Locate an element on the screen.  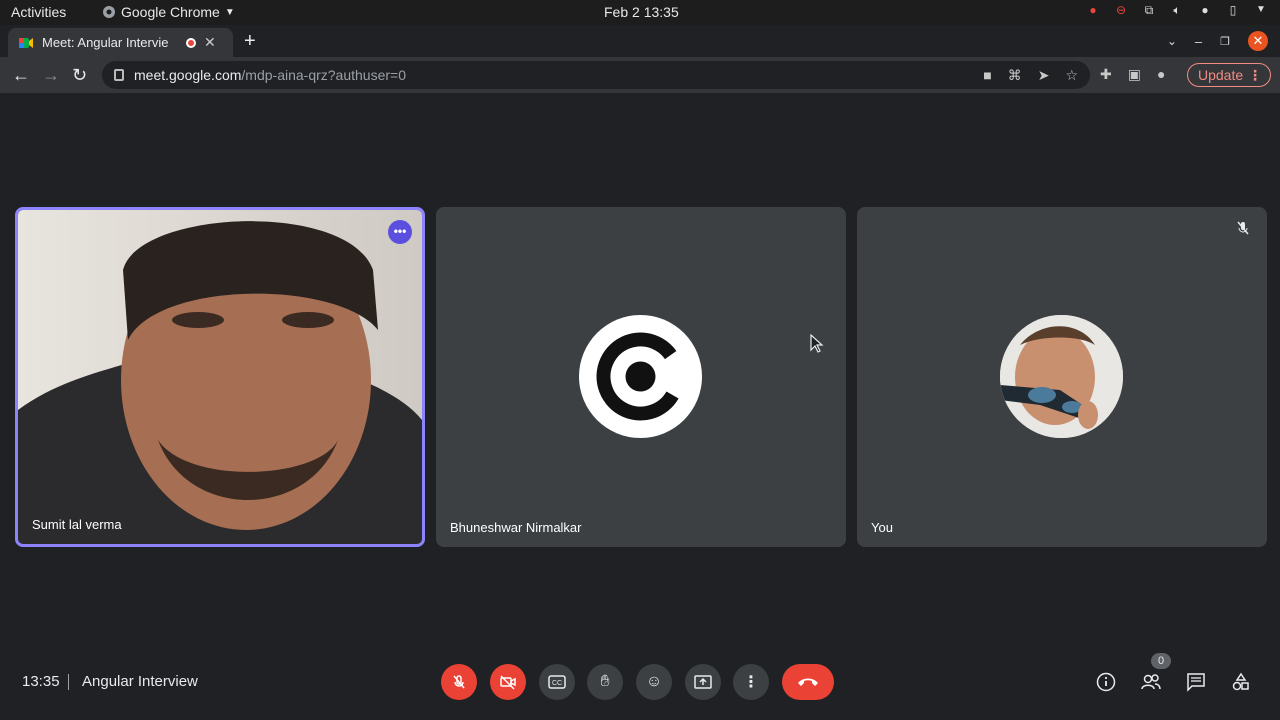
more-options-button: ⋮ is located at coordinates (751, 682).